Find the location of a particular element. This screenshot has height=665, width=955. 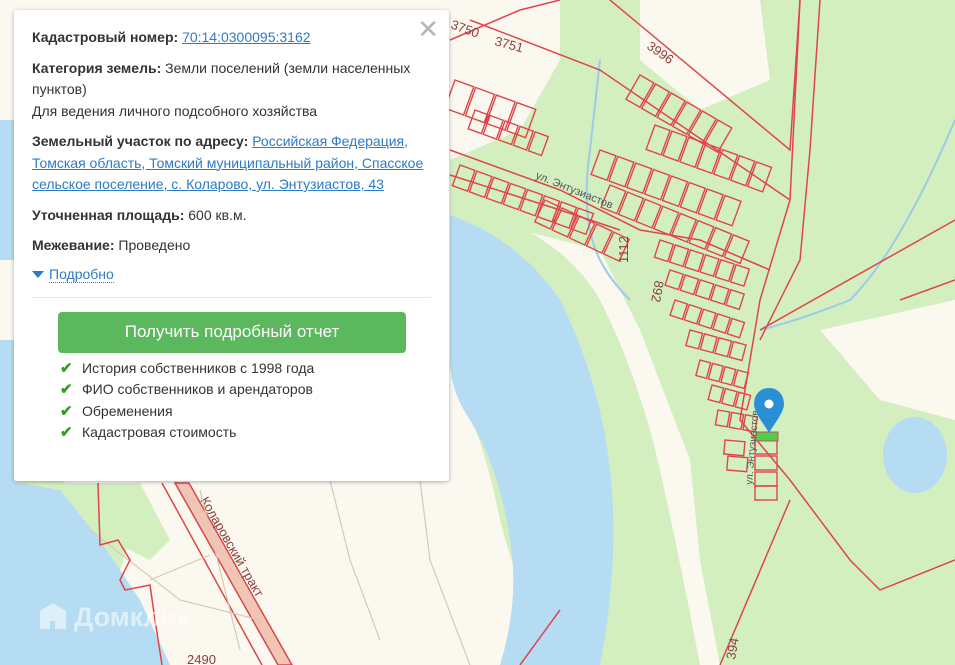

feature-text: Кадастровая стоимость is located at coordinates (159, 432).